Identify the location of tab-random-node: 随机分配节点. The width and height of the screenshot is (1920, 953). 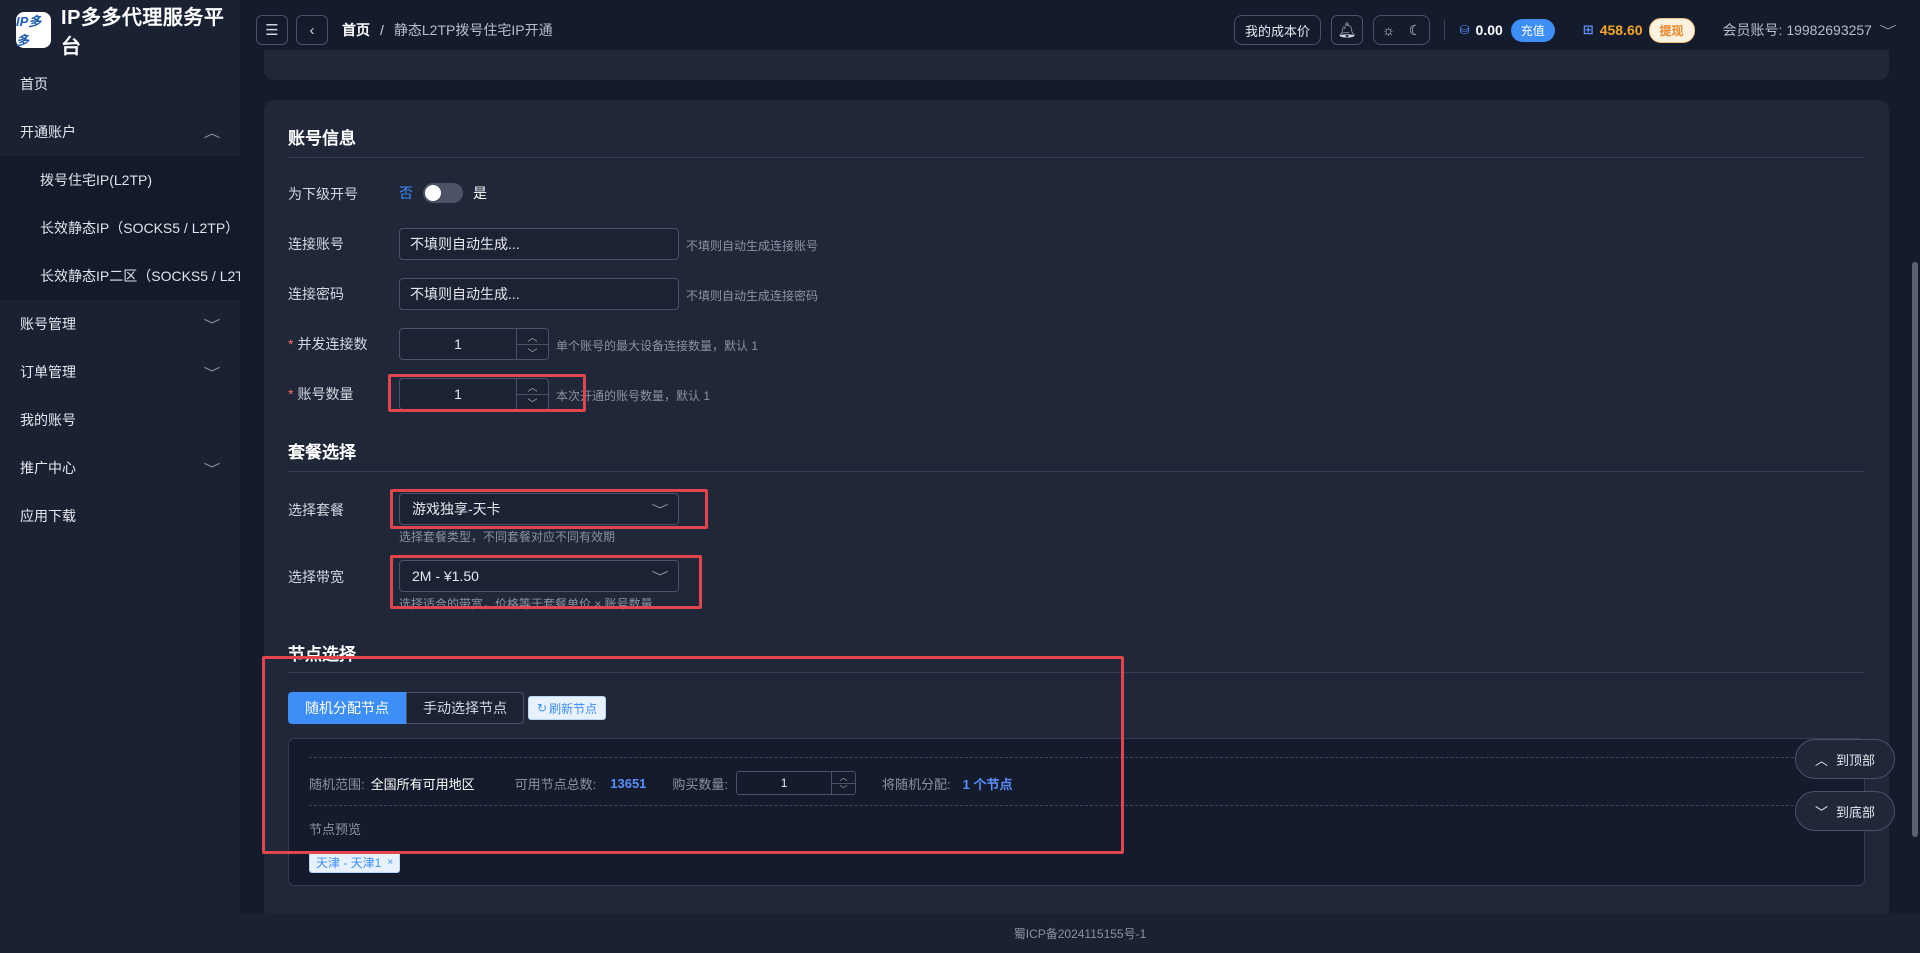
(347, 708).